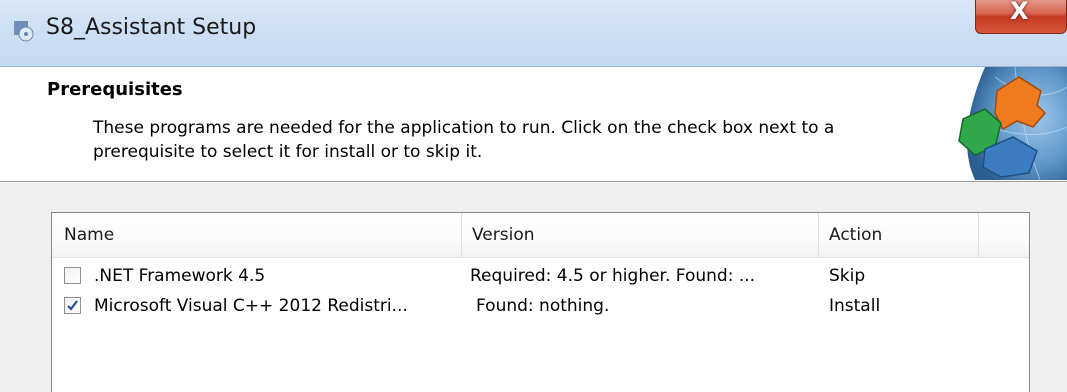  Describe the element at coordinates (1012, 123) in the screenshot. I see `installer-logo-icon` at that location.